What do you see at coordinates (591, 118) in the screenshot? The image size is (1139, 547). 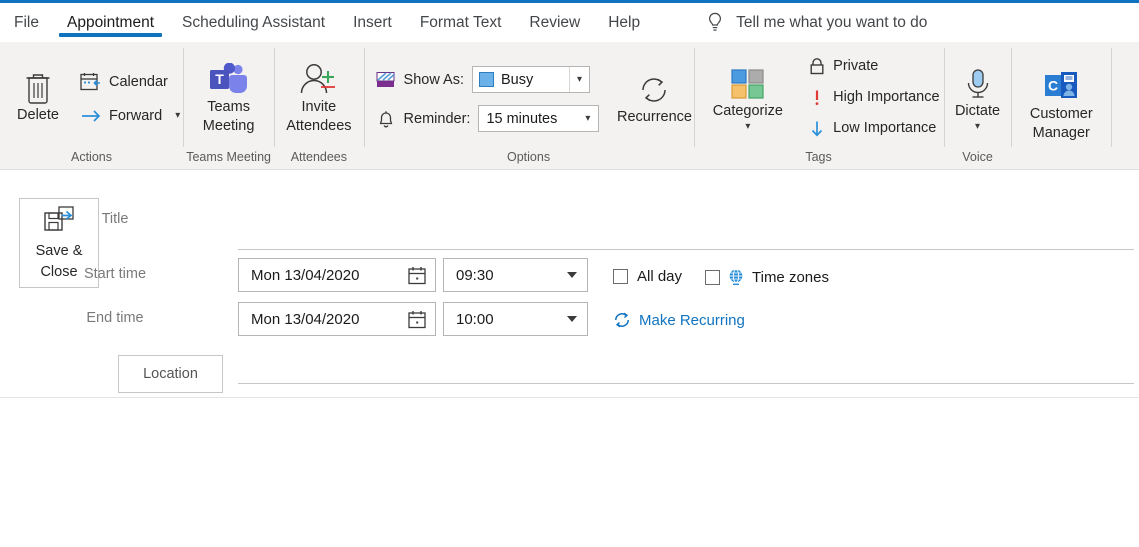 I see `reminder-chevron-down-icon: ▾` at bounding box center [591, 118].